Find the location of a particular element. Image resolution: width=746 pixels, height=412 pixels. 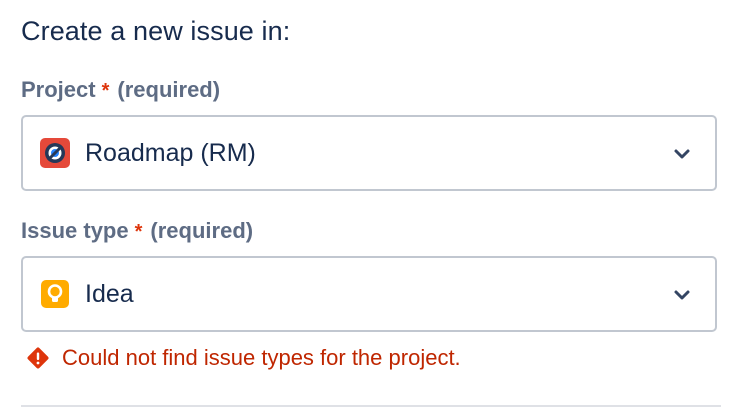

lightbulb-icon is located at coordinates (55, 294).